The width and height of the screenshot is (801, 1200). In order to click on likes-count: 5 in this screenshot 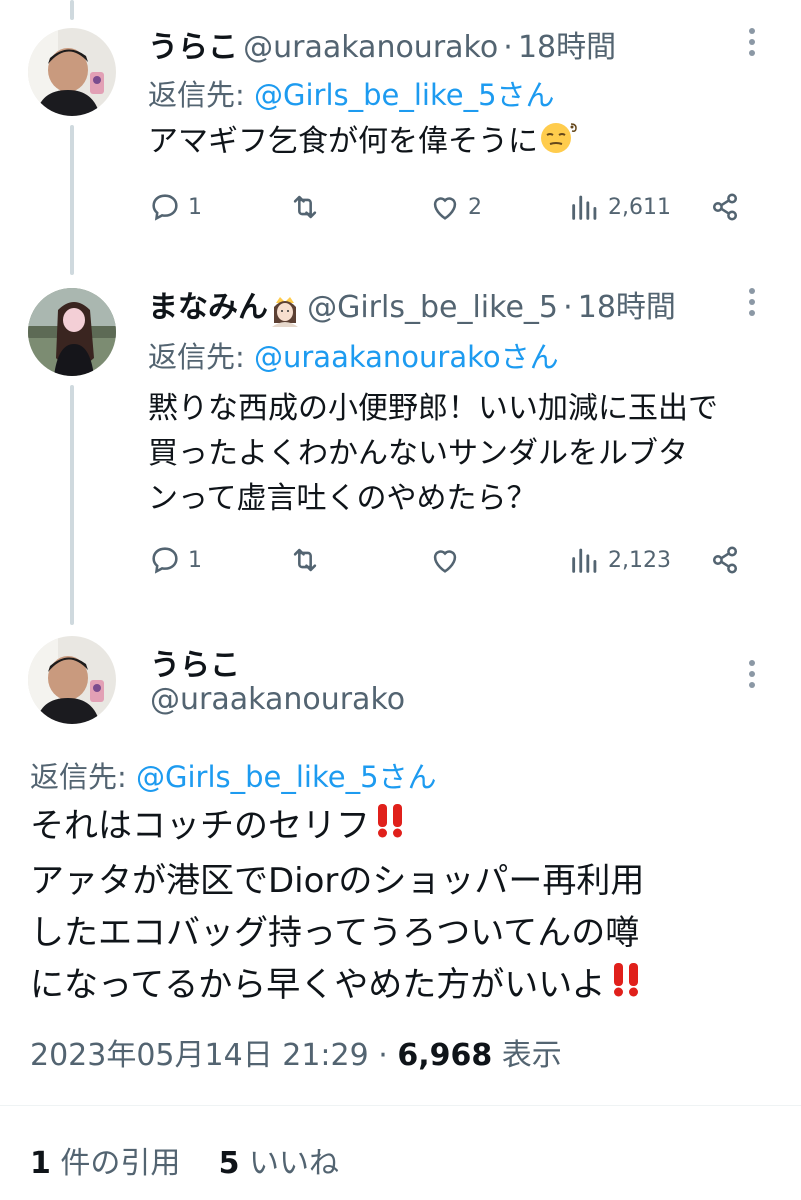, I will do `click(229, 1163)`.